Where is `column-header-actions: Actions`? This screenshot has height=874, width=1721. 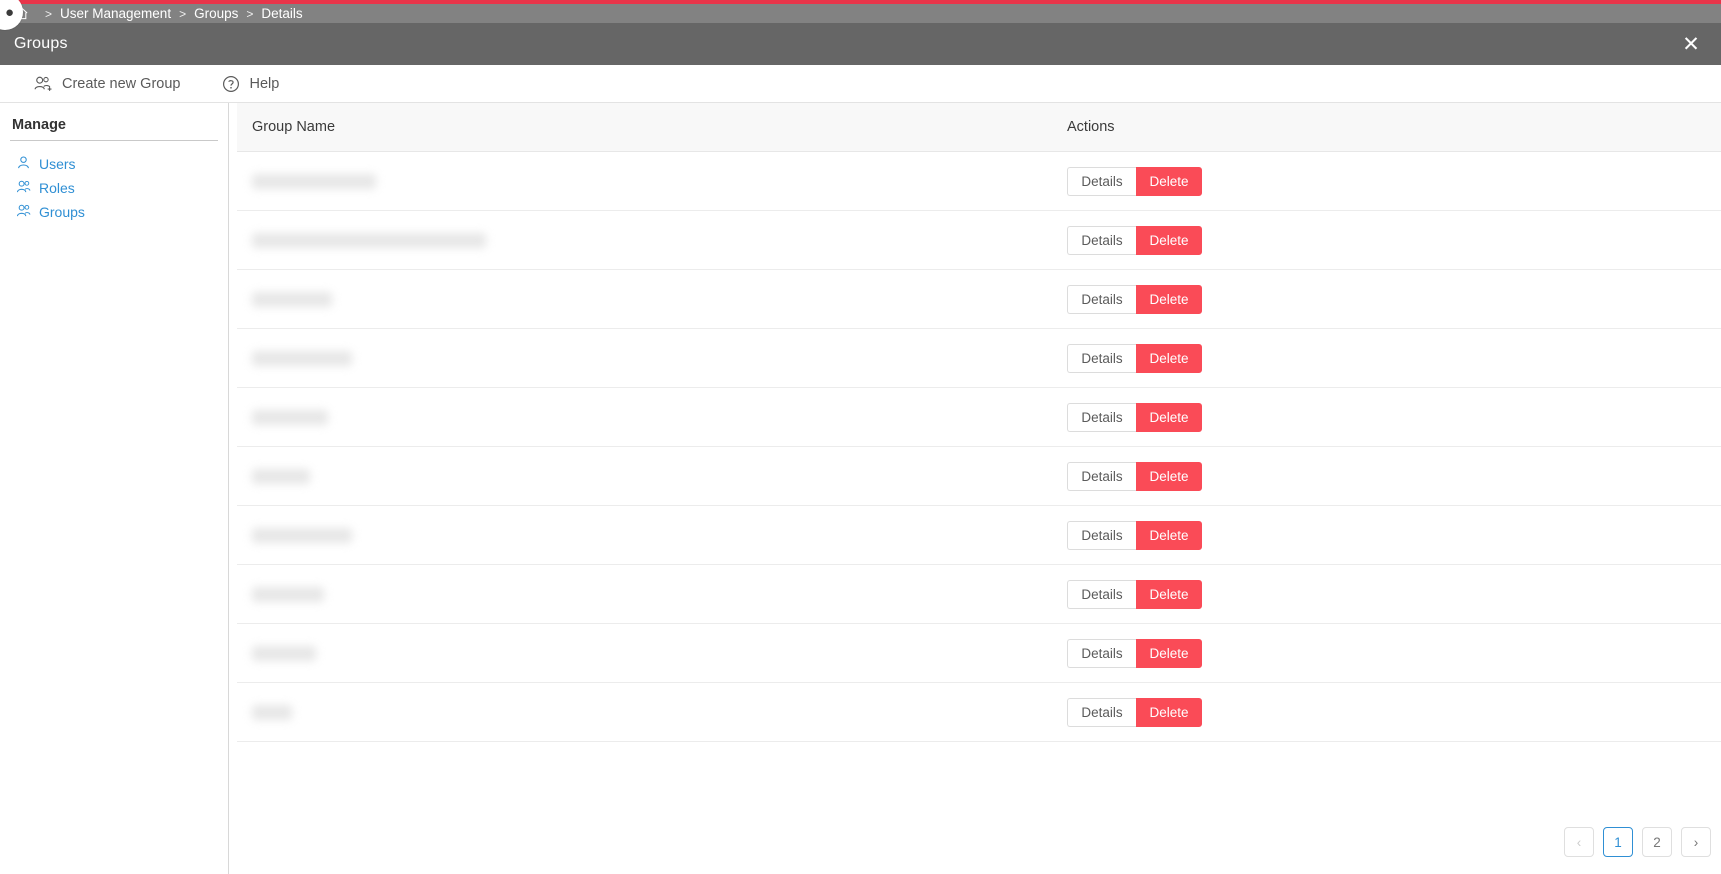 column-header-actions: Actions is located at coordinates (1091, 127).